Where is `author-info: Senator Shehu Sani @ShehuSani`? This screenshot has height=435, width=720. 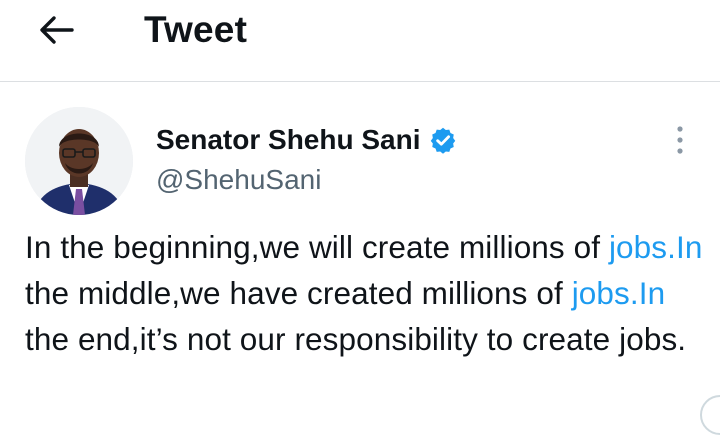
author-info: Senator Shehu Sani @ShehuSani is located at coordinates (306, 159).